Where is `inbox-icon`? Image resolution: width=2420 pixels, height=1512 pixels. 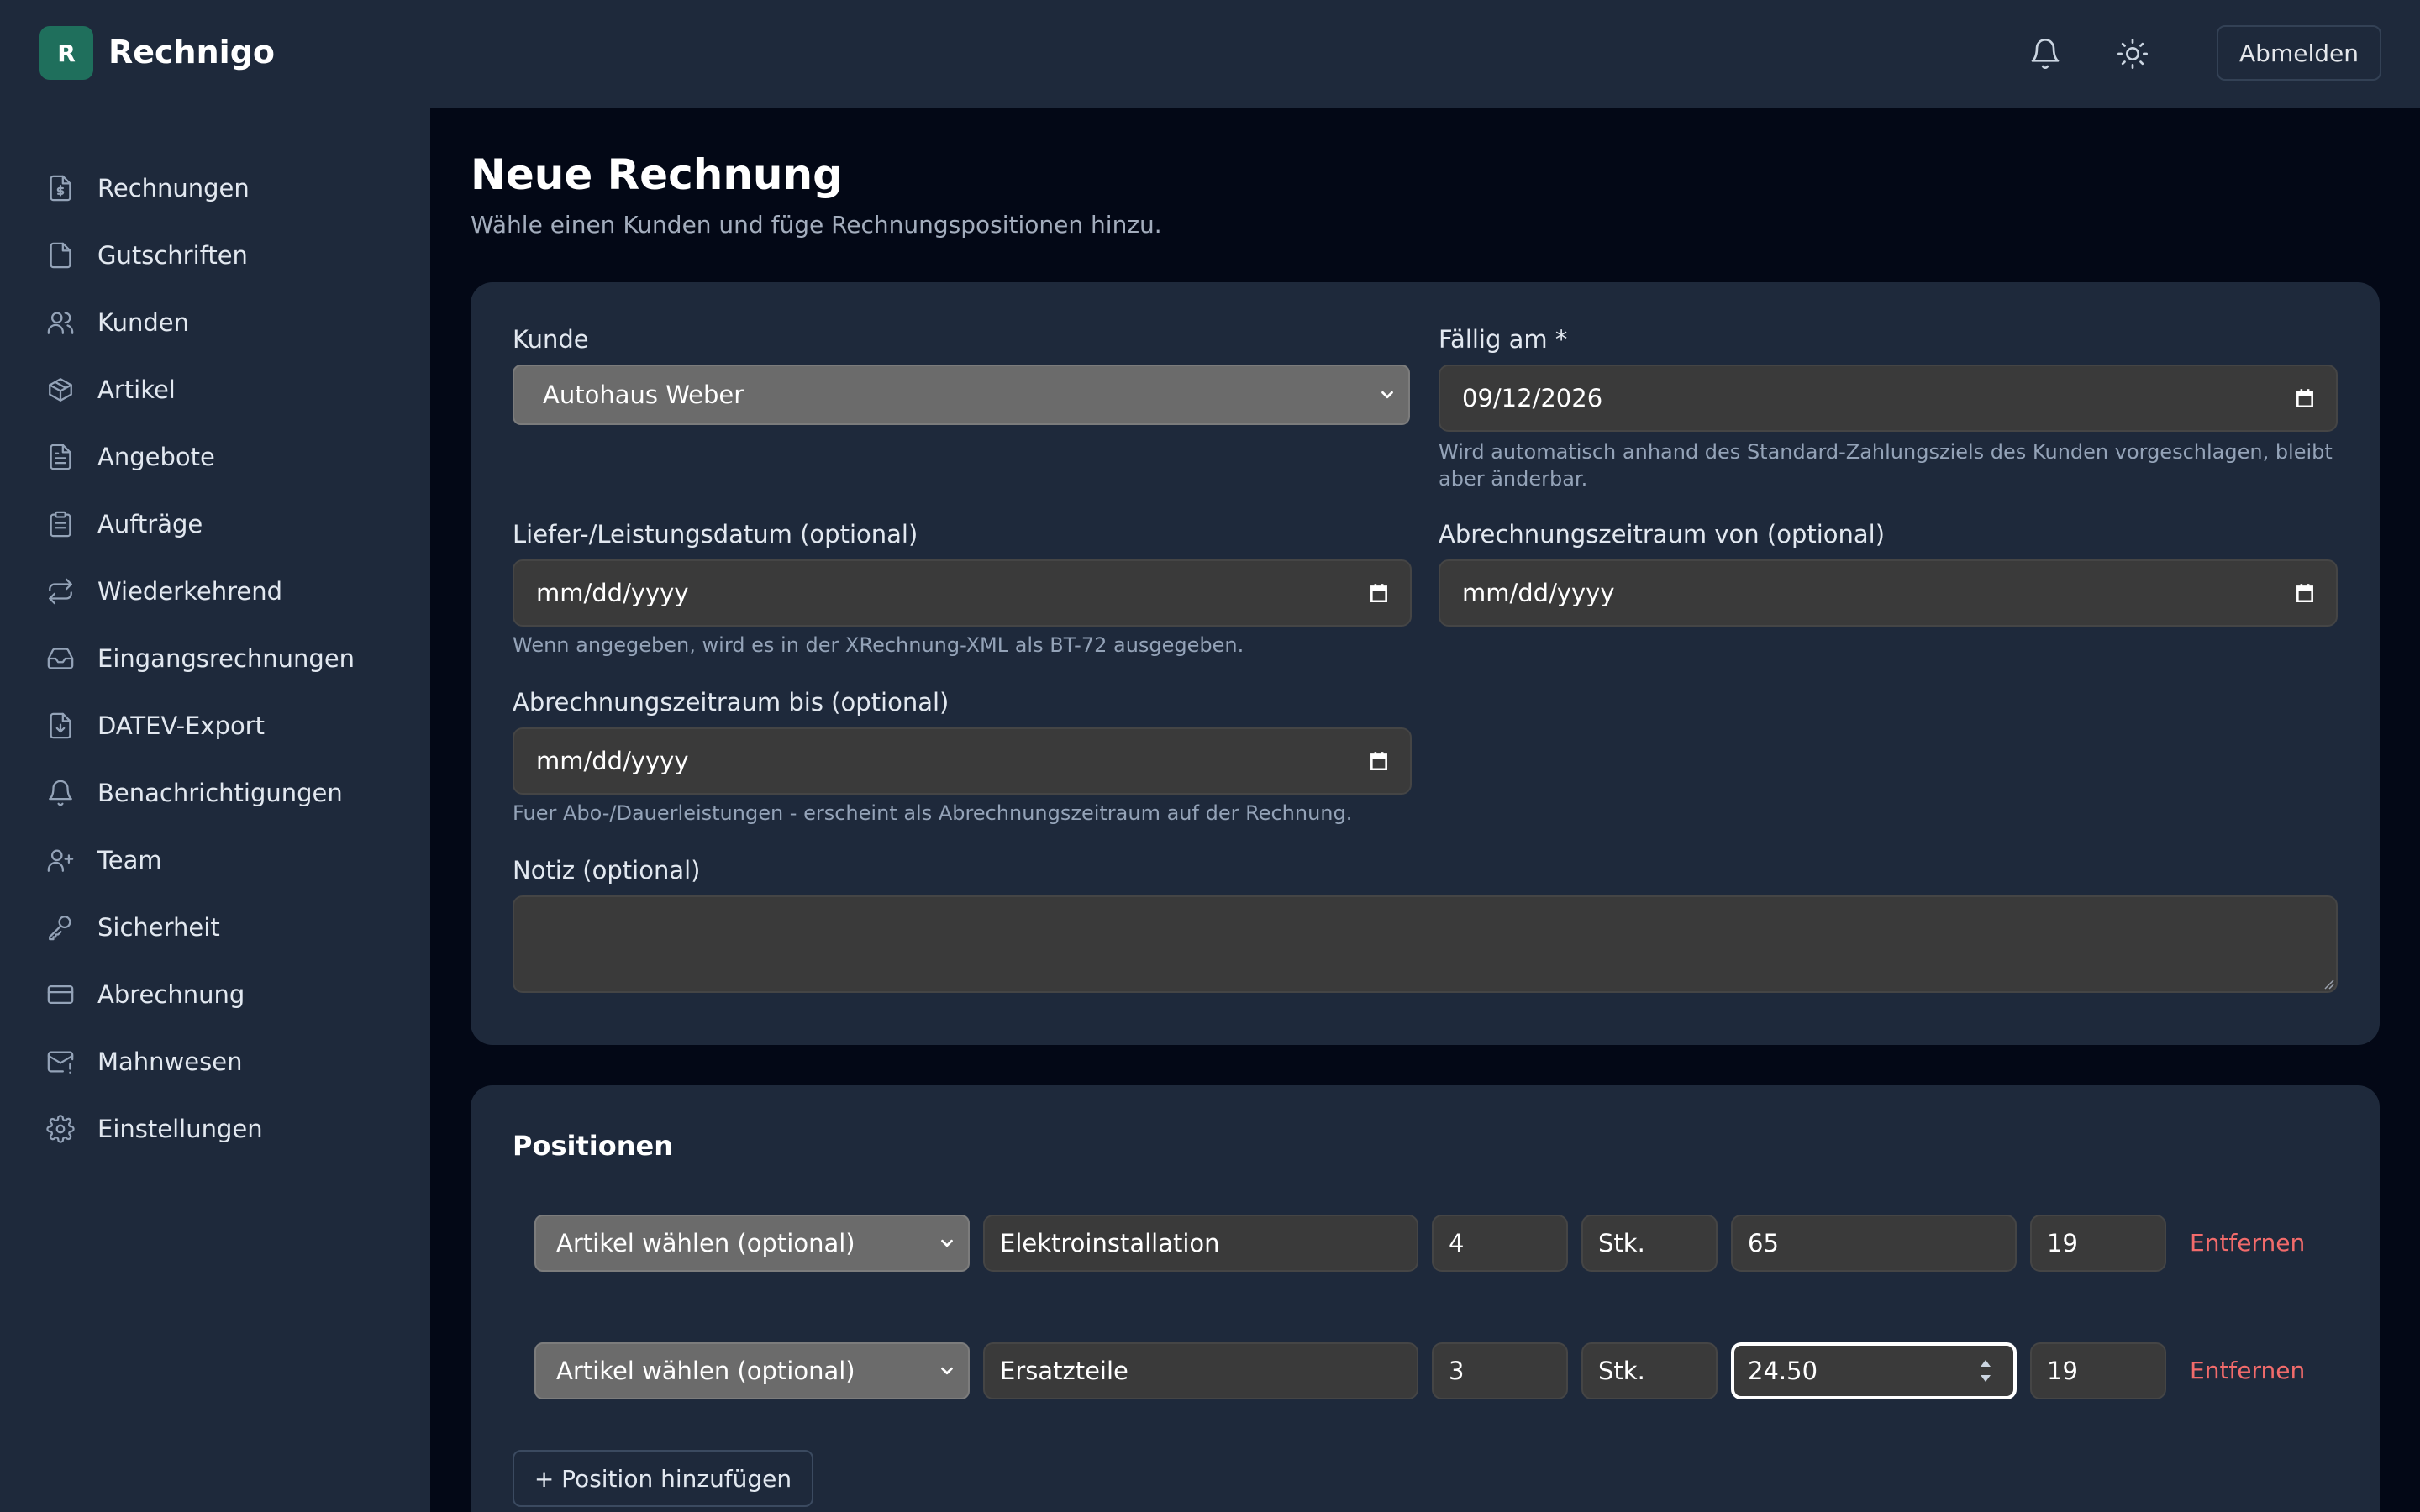
inbox-icon is located at coordinates (60, 658).